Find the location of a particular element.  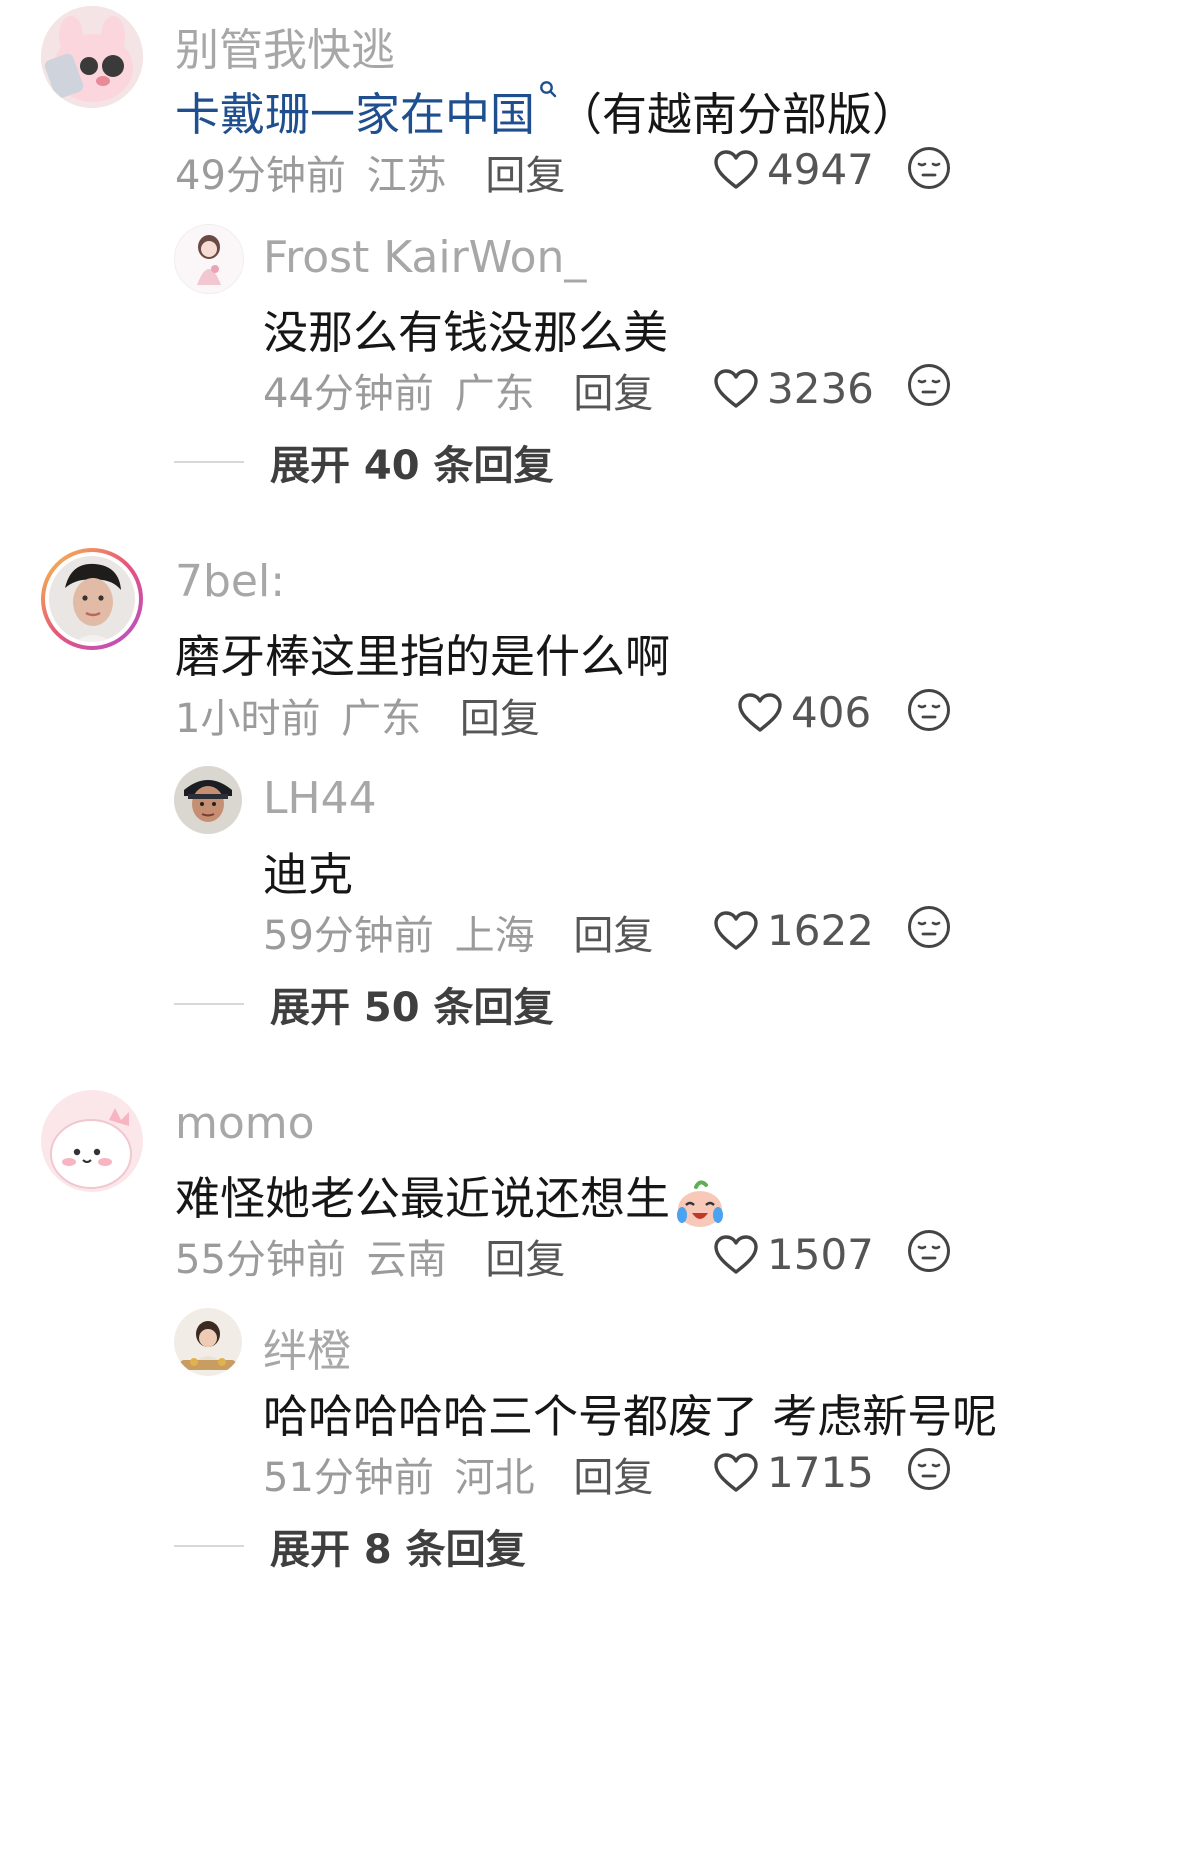

comment-meta: 55分钟前 云南 回复 is located at coordinates (370, 1256).